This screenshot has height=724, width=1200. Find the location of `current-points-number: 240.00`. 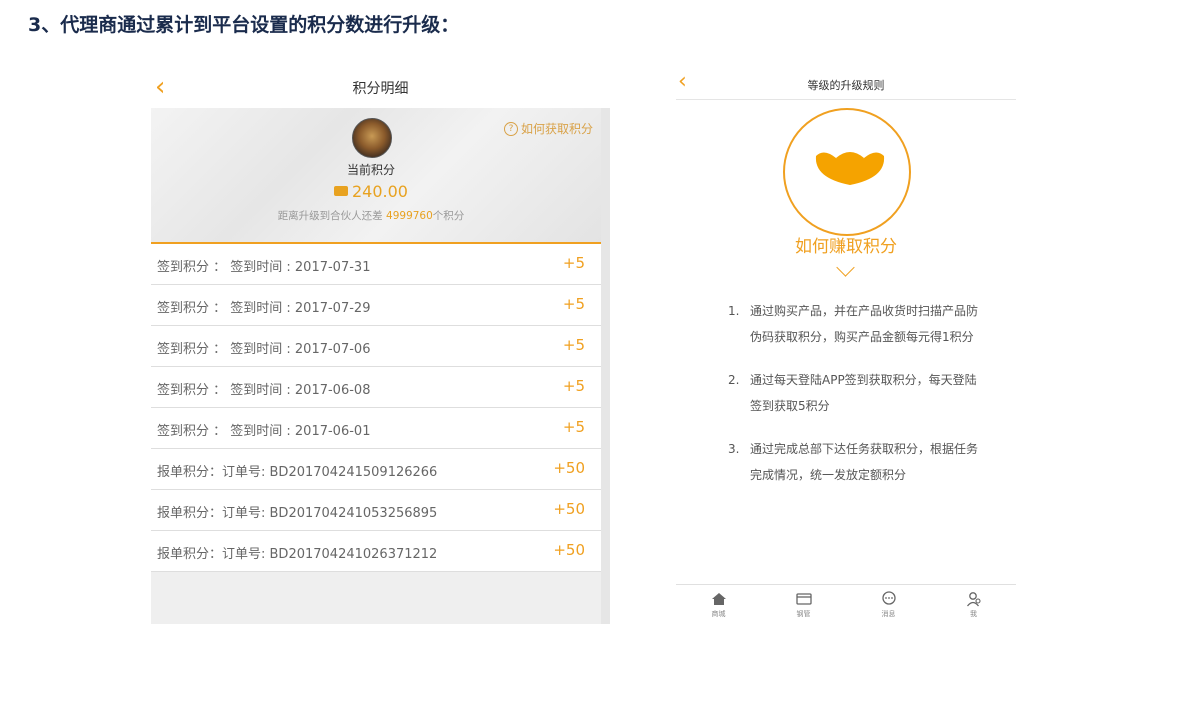

current-points-number: 240.00 is located at coordinates (380, 191).